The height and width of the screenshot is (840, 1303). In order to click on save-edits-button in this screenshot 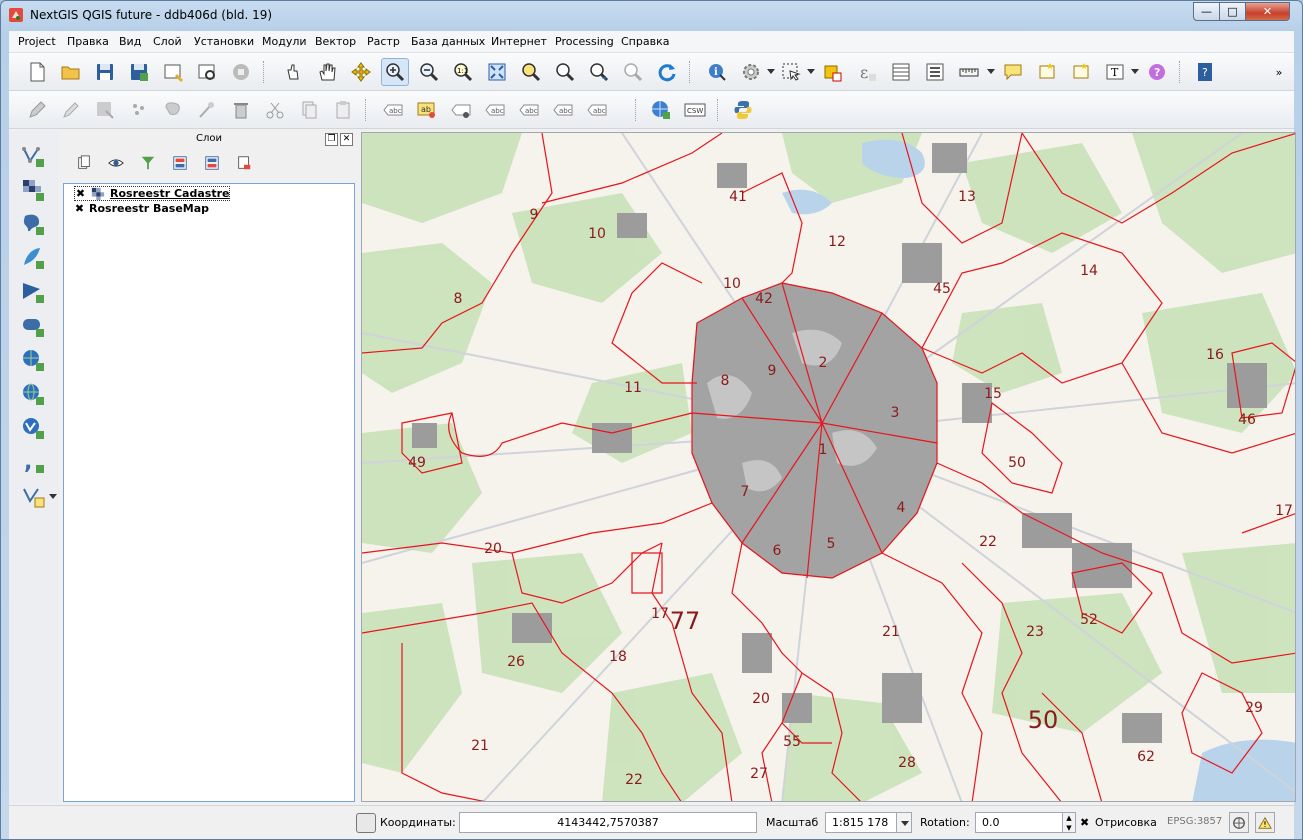, I will do `click(105, 110)`.